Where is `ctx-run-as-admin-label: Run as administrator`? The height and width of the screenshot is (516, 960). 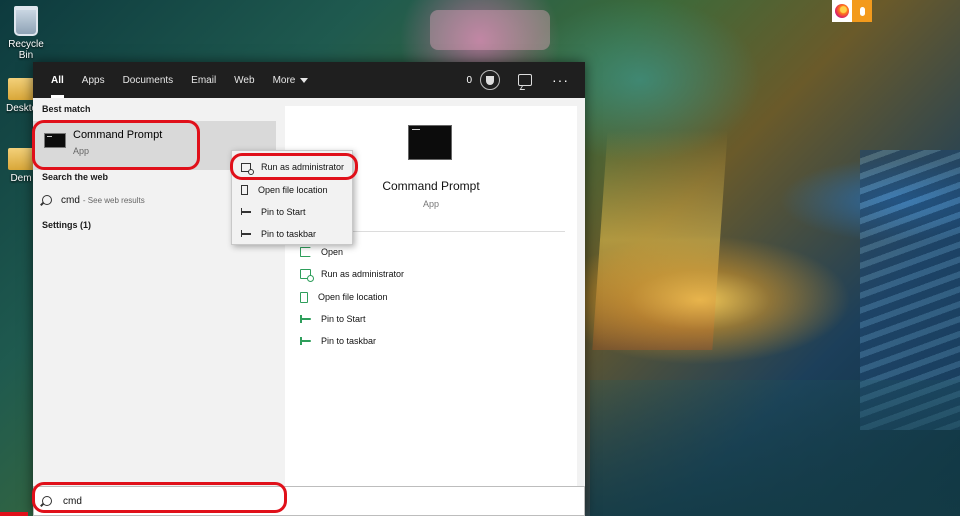 ctx-run-as-admin-label: Run as administrator is located at coordinates (303, 167).